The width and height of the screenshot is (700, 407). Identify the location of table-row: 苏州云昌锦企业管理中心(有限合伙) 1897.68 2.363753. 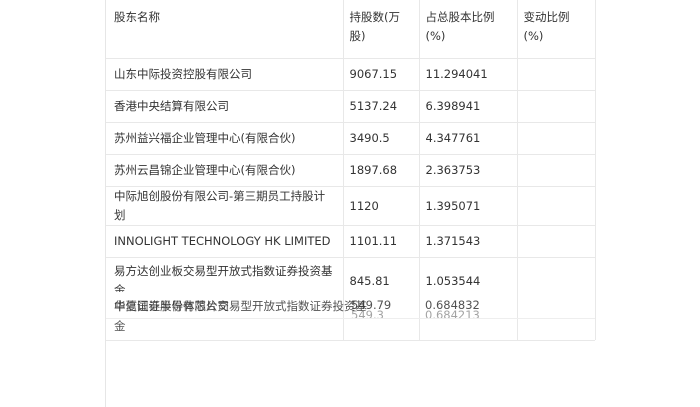
(351, 170).